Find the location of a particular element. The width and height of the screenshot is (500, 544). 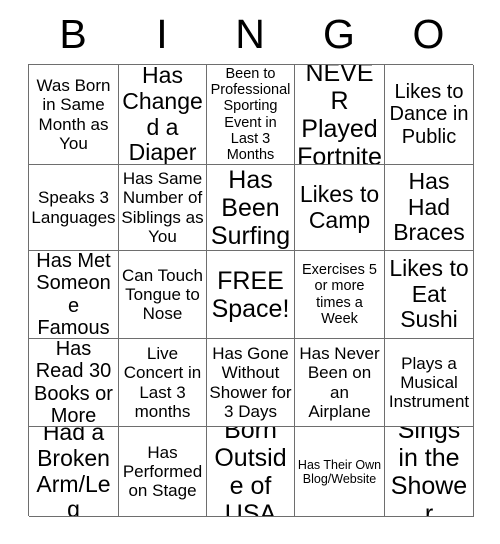

bingo-cell: Sings in the Shower is located at coordinates (429, 472).